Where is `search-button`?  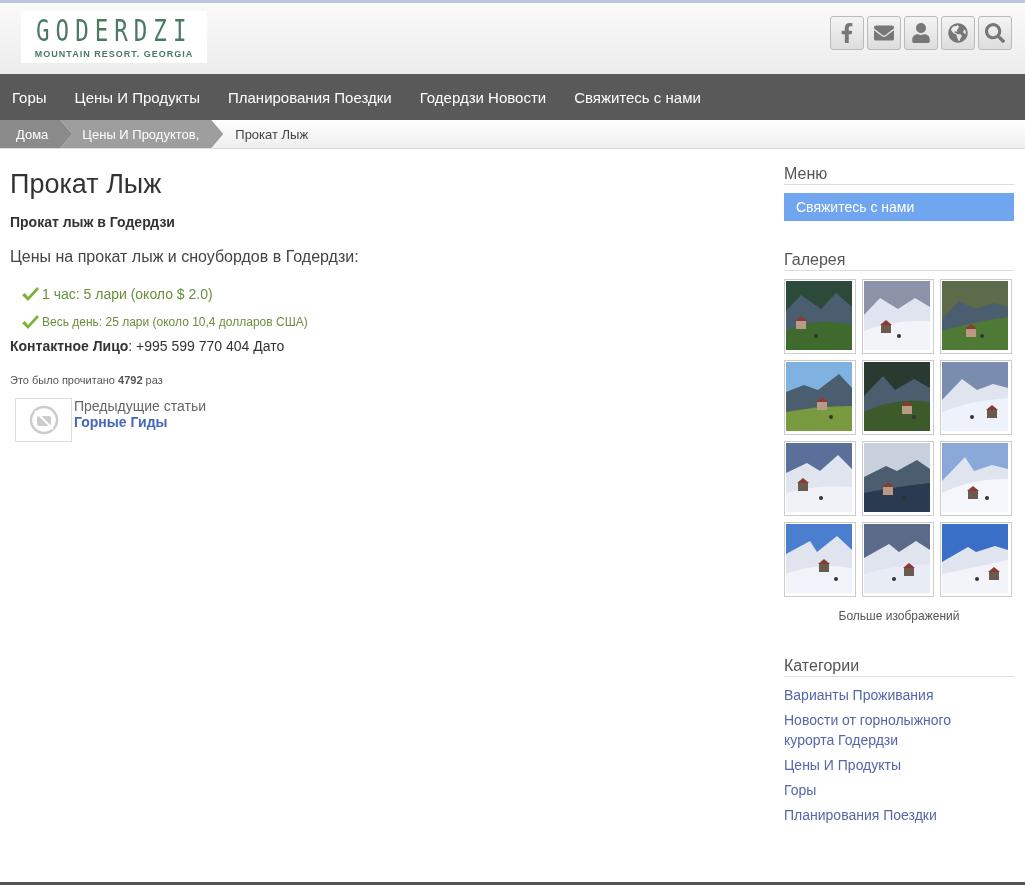
search-button is located at coordinates (995, 32).